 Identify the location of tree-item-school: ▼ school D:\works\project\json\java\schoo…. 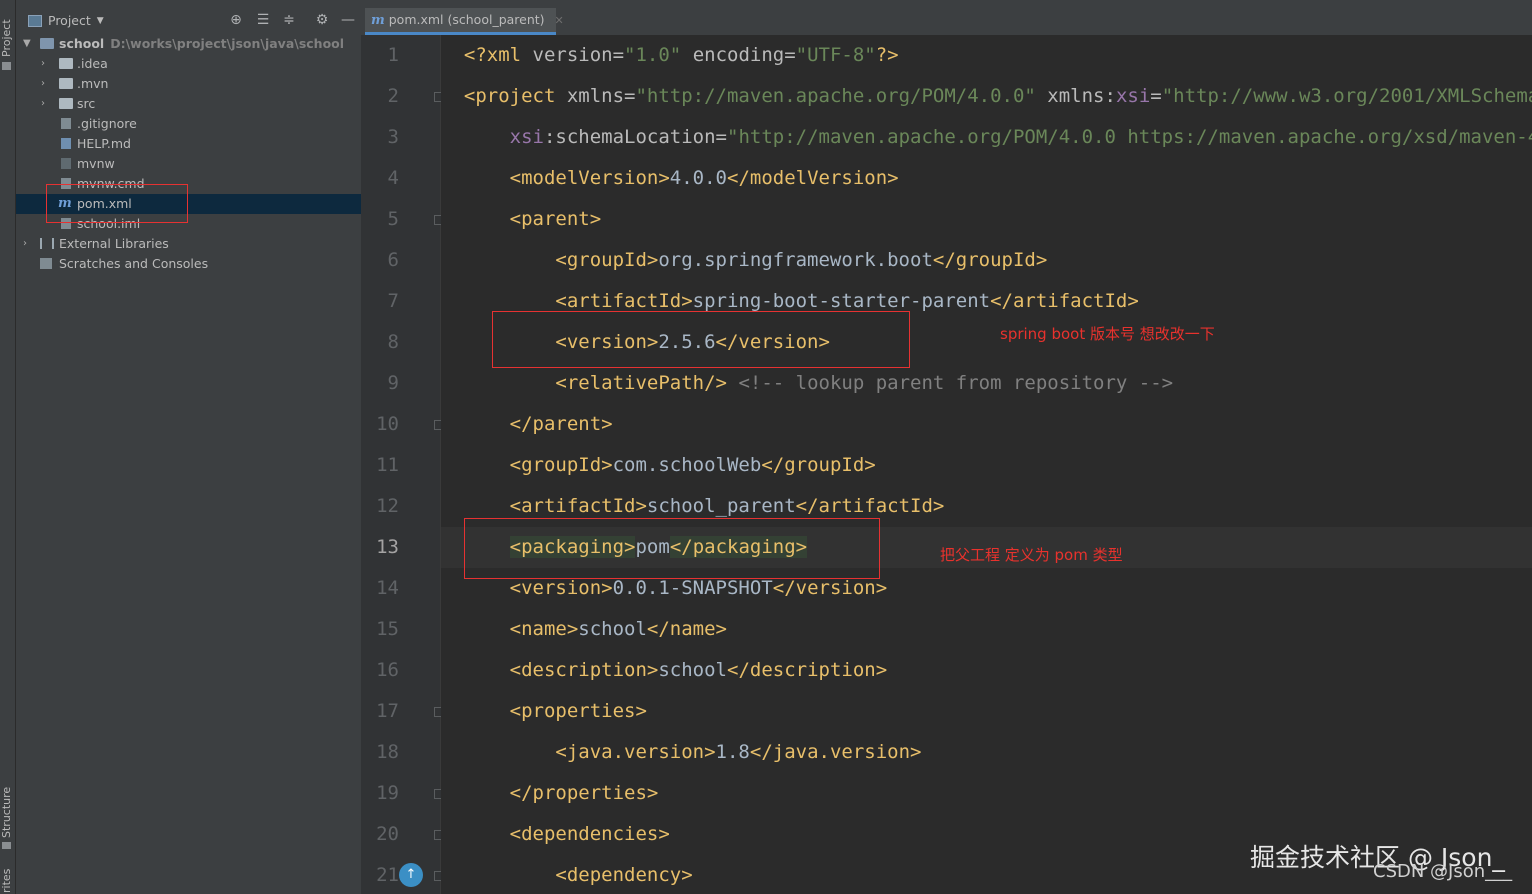
(188, 44).